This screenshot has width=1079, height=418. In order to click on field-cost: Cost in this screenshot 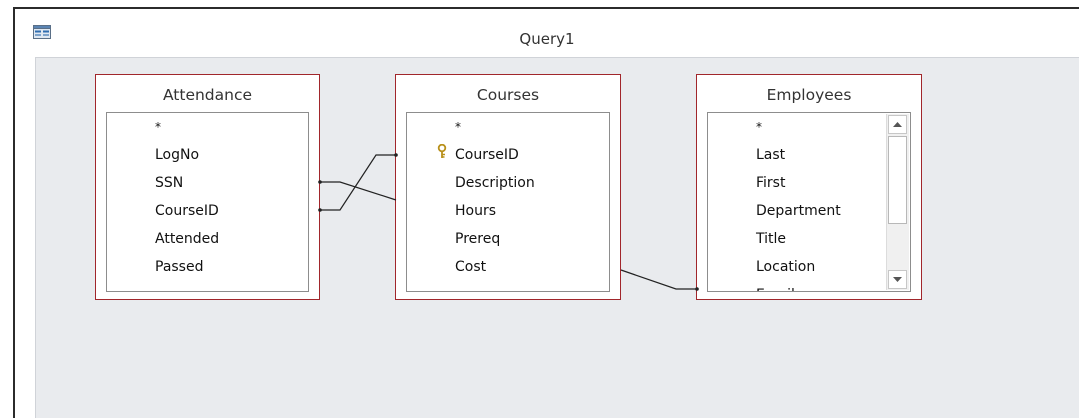, I will do `click(470, 267)`.